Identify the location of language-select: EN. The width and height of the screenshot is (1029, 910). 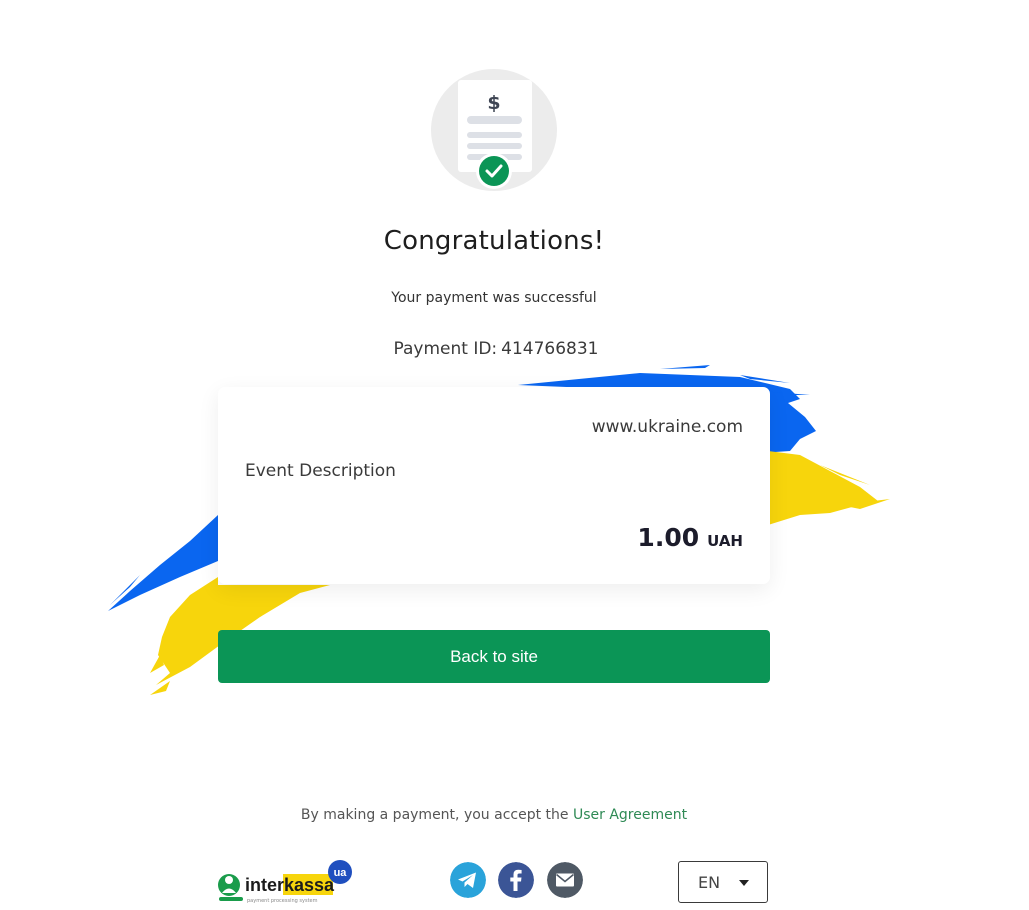
(723, 882).